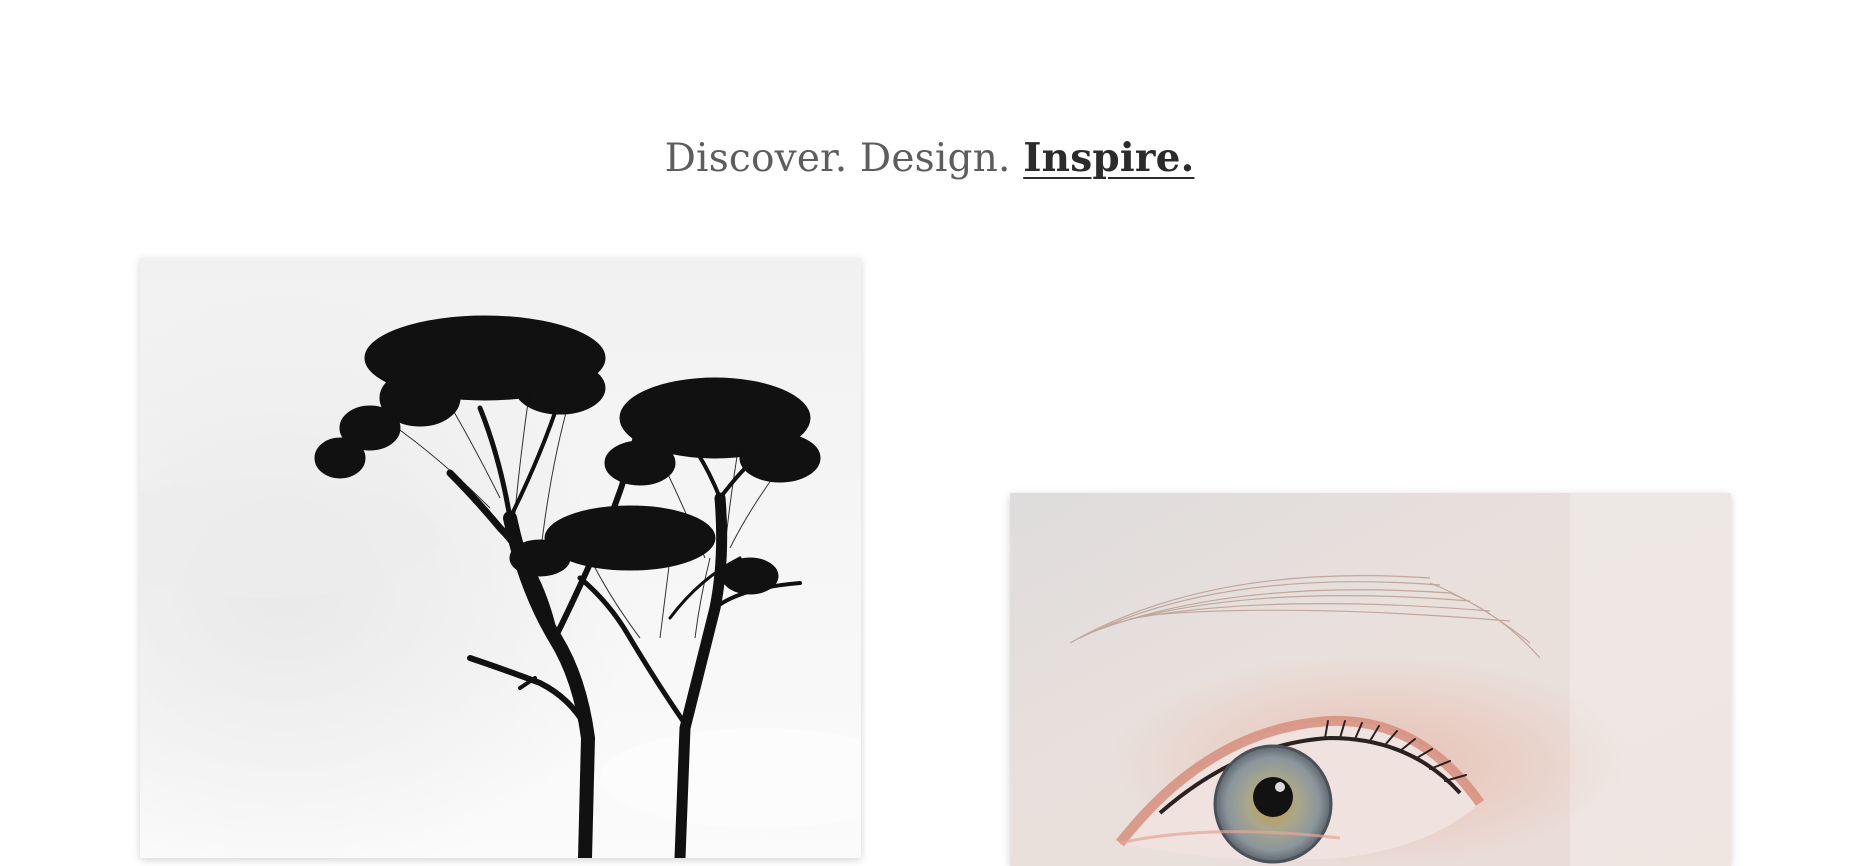 This screenshot has width=1859, height=866. What do you see at coordinates (1108, 158) in the screenshot?
I see `headline-inspire-link: Inspire.` at bounding box center [1108, 158].